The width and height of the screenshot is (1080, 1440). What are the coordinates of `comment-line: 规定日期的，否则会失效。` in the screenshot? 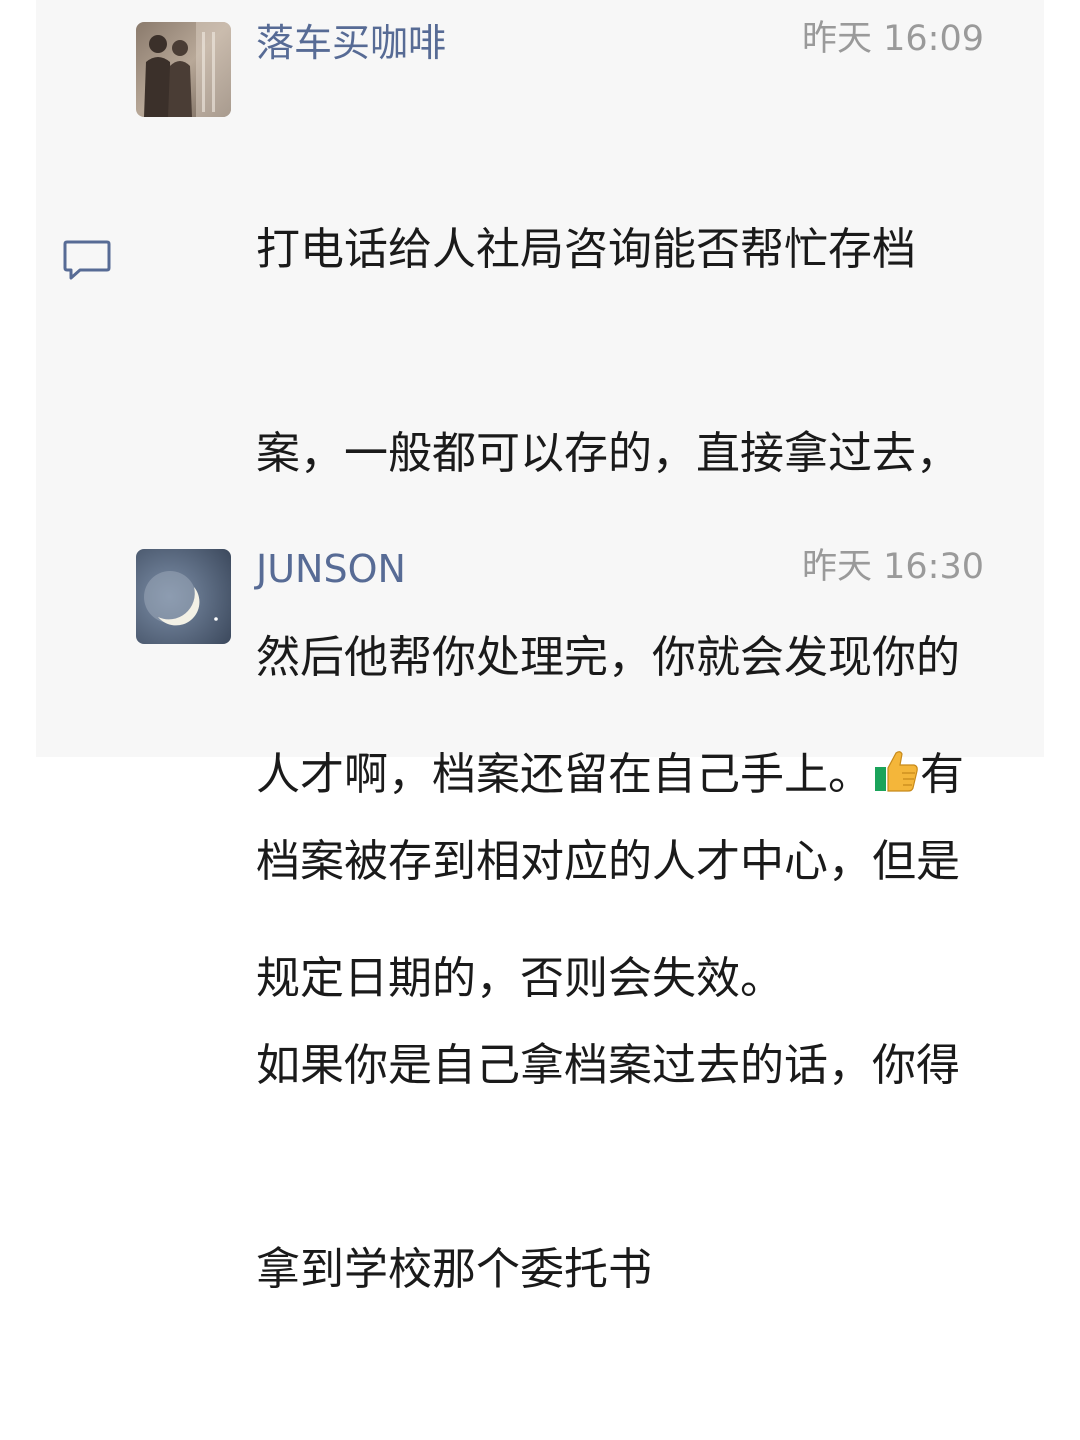 It's located at (520, 978).